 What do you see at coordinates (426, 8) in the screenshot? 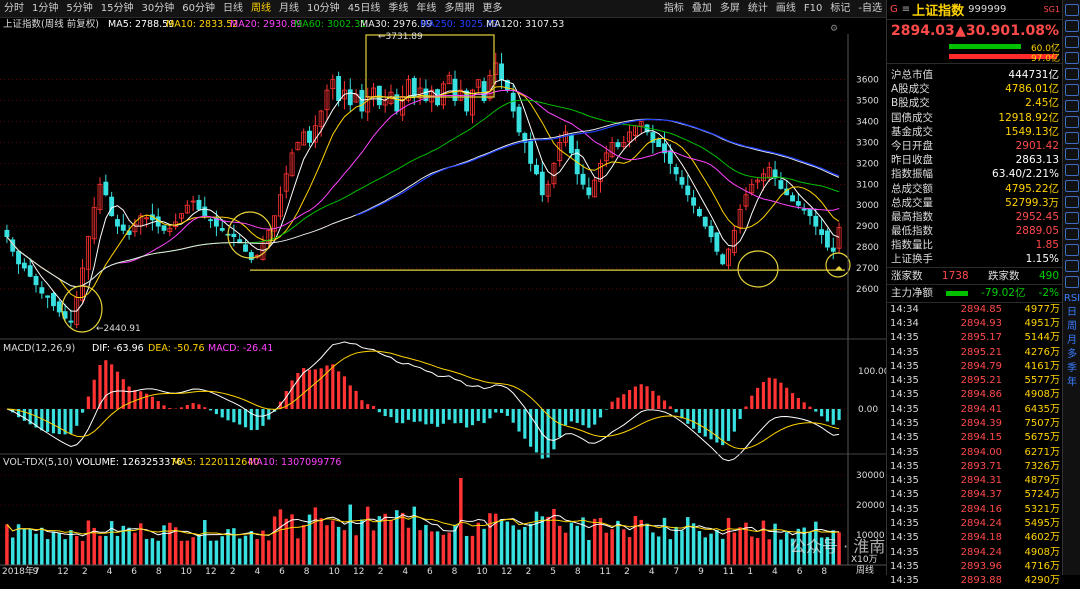
I see `period-tab-12: 年线` at bounding box center [426, 8].